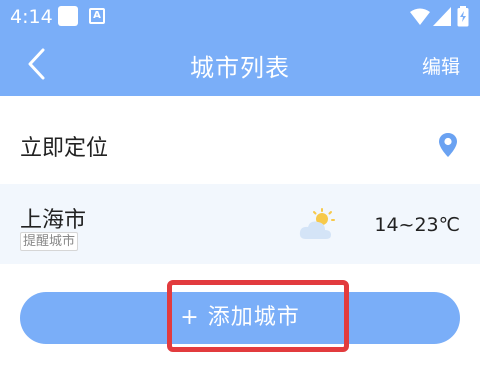  I want to click on page-title: 城市列表, so click(240, 68).